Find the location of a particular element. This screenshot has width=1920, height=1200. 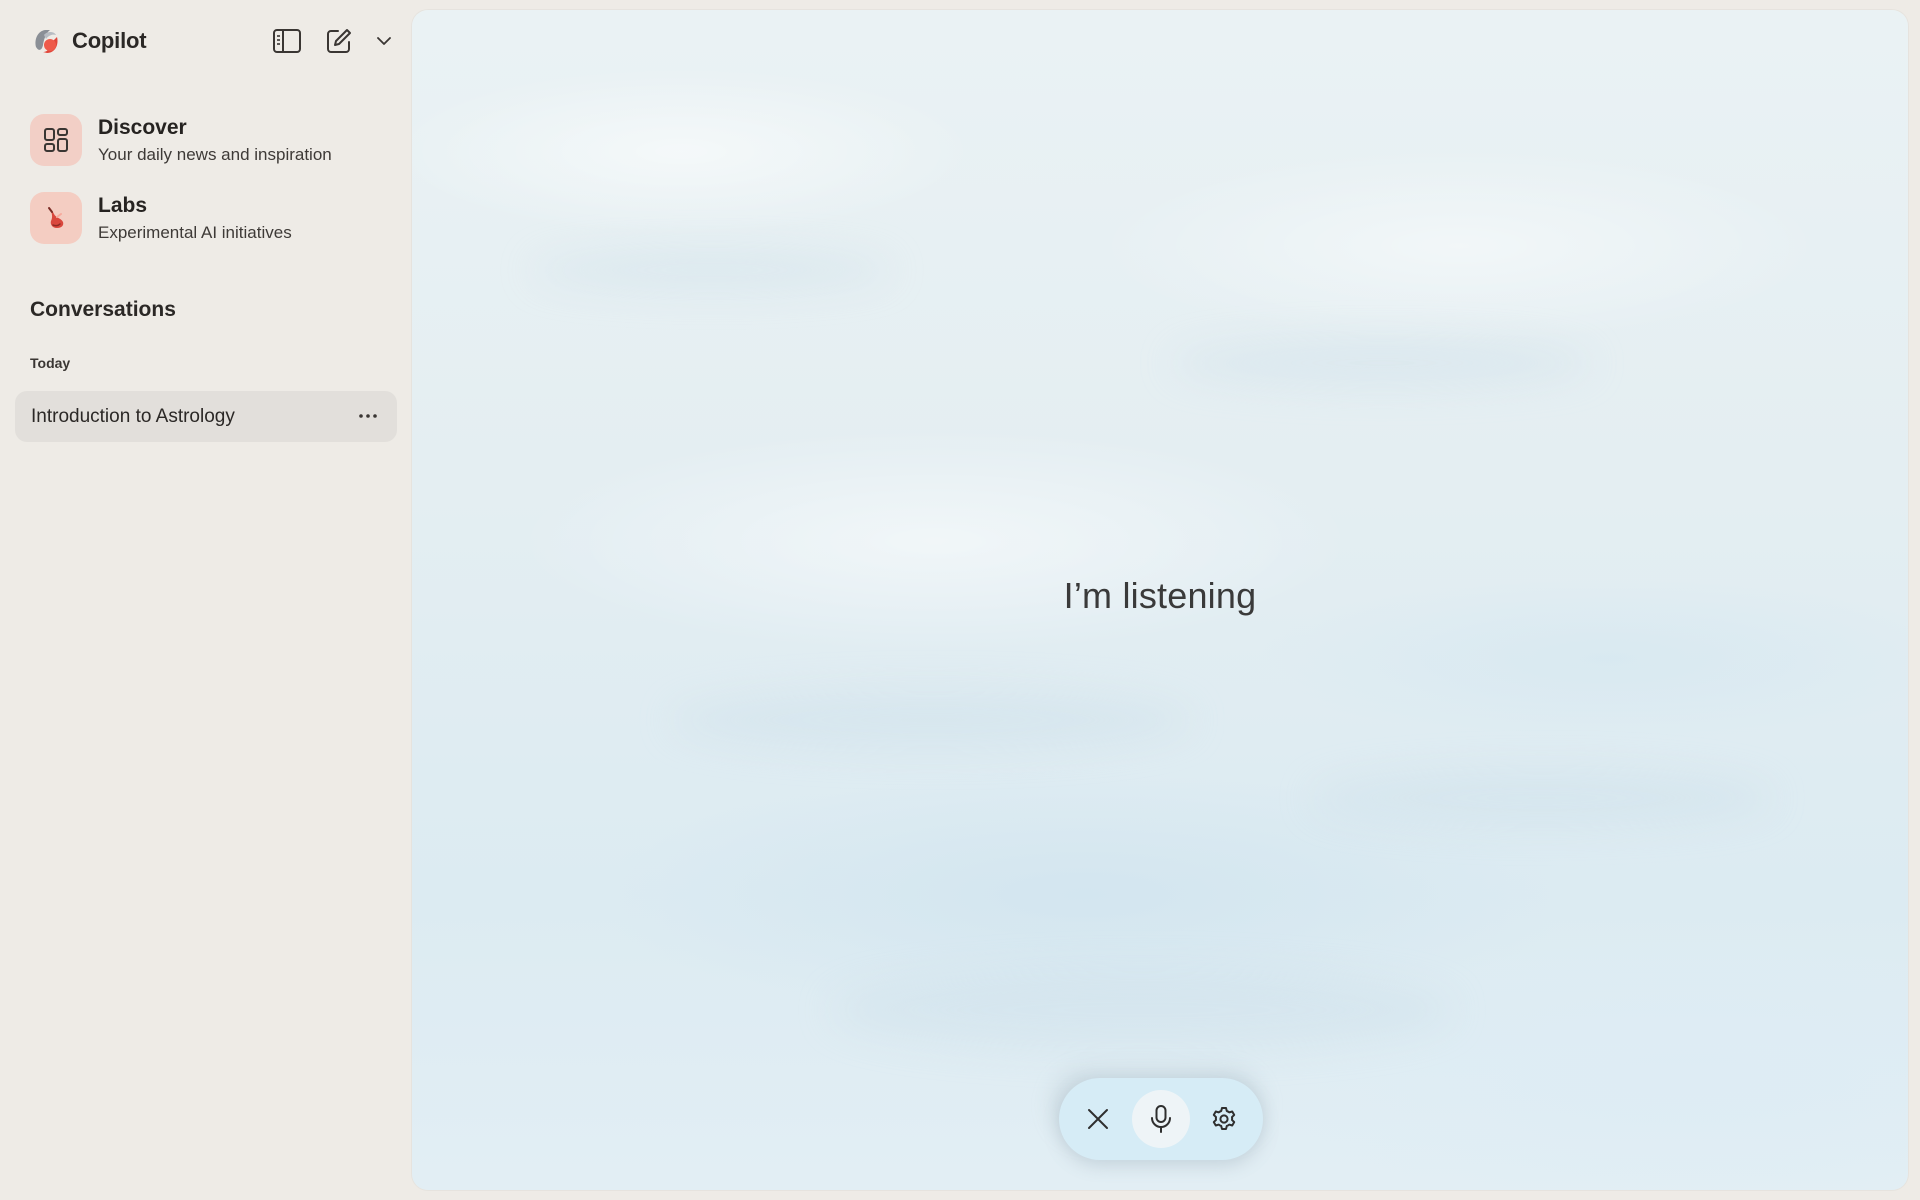

voice-control-bar is located at coordinates (1161, 1119).